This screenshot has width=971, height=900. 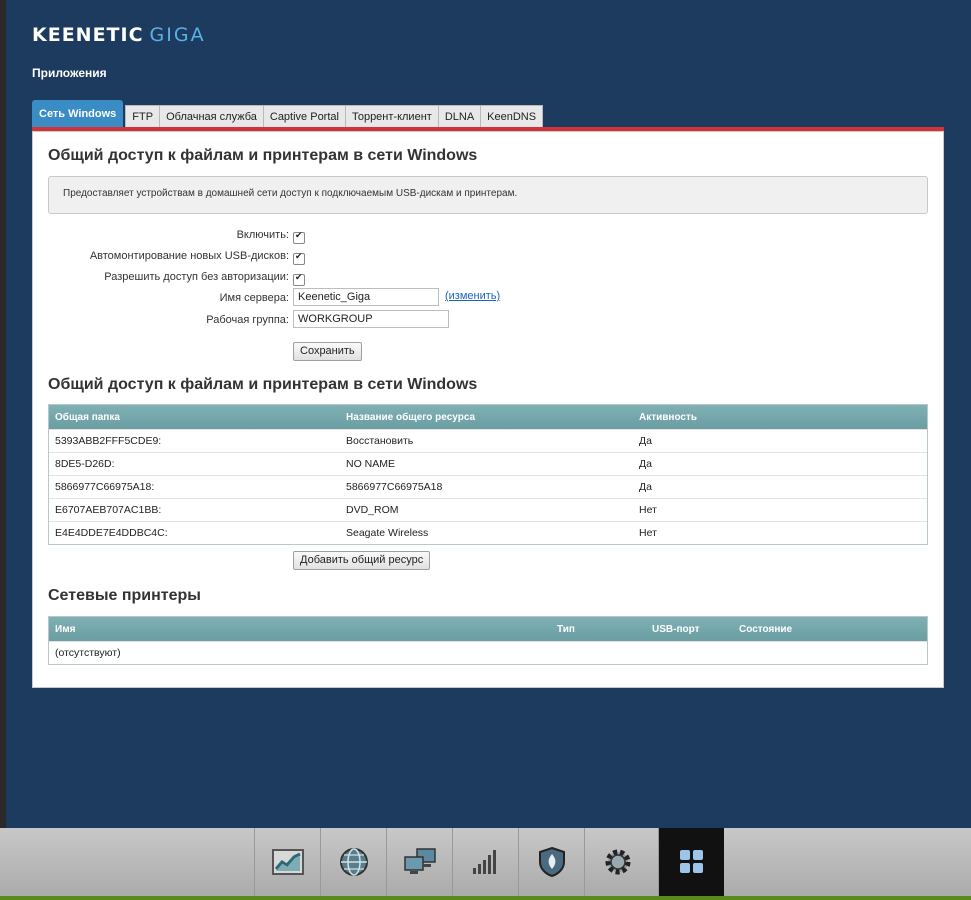 I want to click on tab-dlna: DLNA, so click(x=459, y=116).